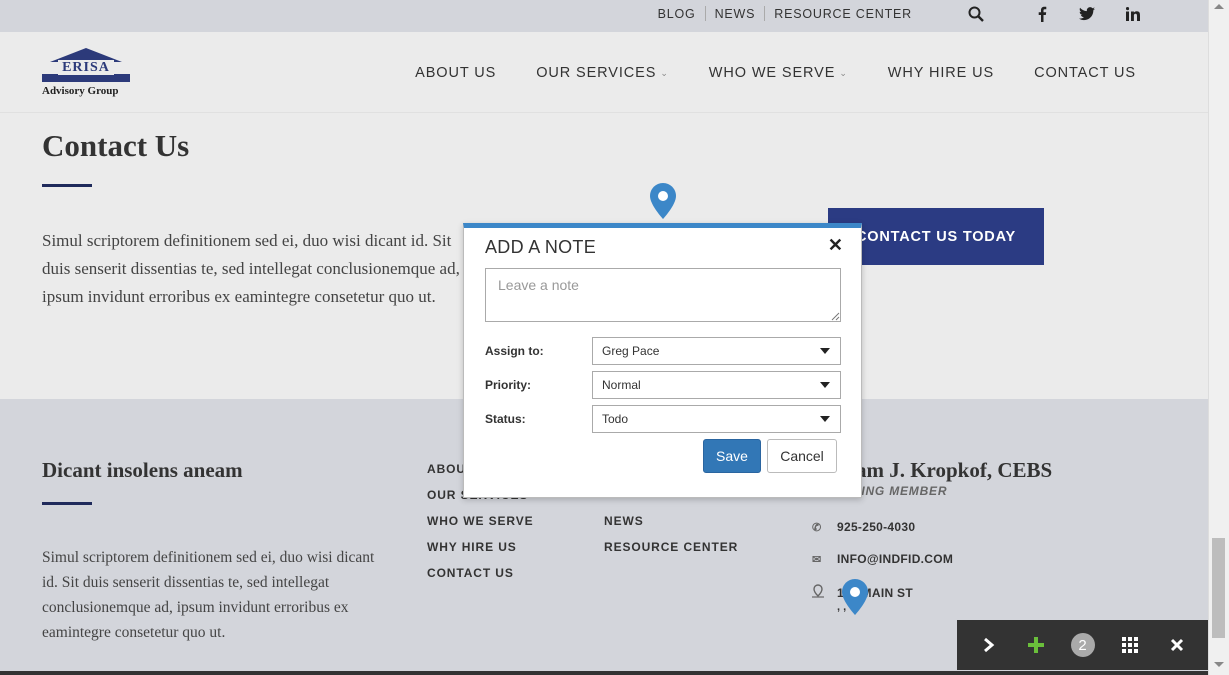 The height and width of the screenshot is (675, 1229). I want to click on top-utility-bar: BLOG NEWS RESOURCE CENTER, so click(604, 16).